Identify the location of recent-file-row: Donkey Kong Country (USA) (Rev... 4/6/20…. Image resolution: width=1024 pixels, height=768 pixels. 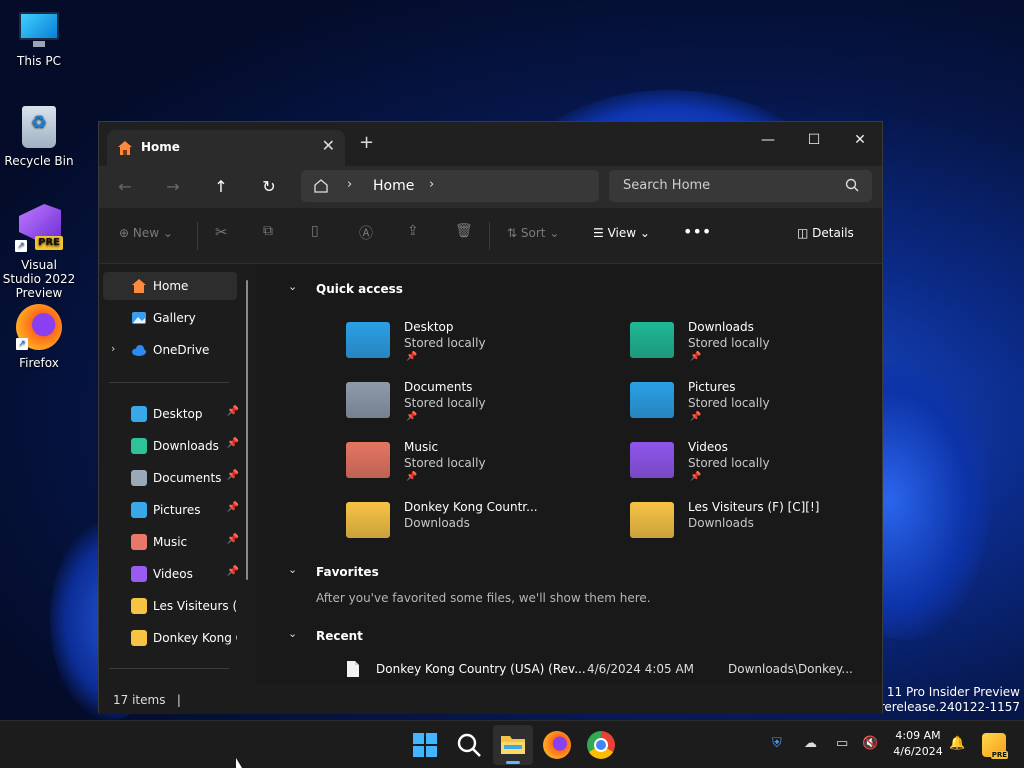
(604, 671).